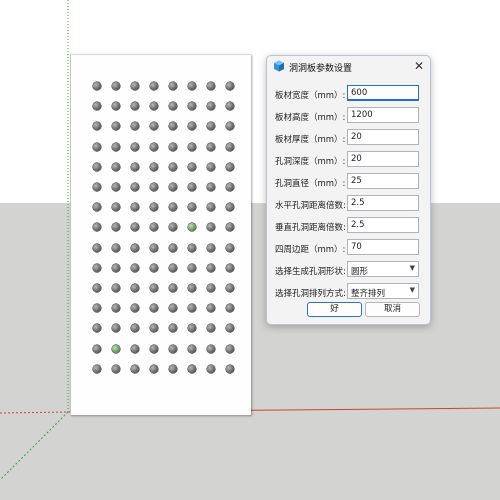 The image size is (500, 500). I want to click on field-row-h-spacing: 水平孔洞距离倍数:, so click(348, 204).